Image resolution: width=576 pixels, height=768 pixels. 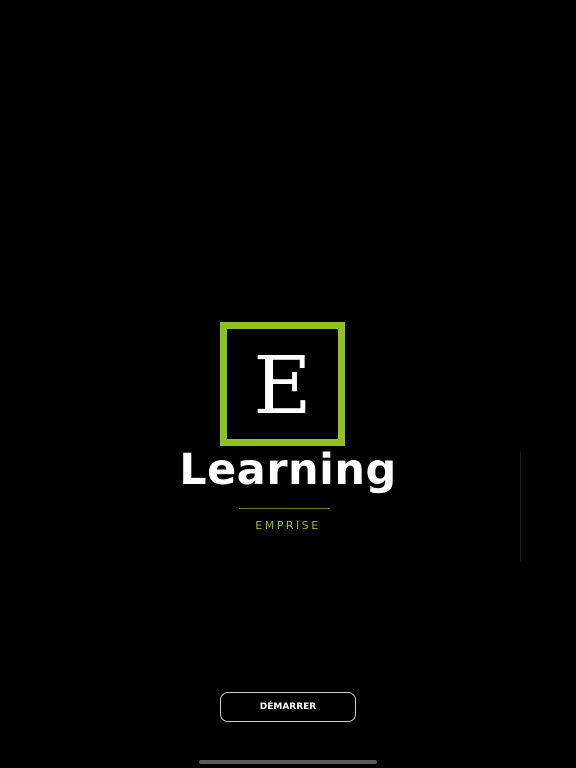 I want to click on side-divider, so click(x=520, y=507).